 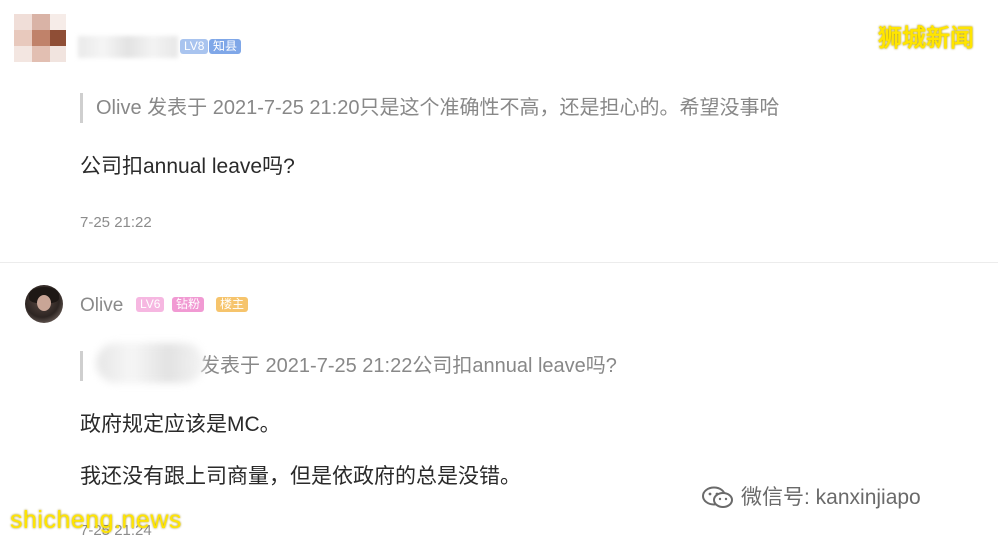 I want to click on fan-badge: 钻粉, so click(x=188, y=304).